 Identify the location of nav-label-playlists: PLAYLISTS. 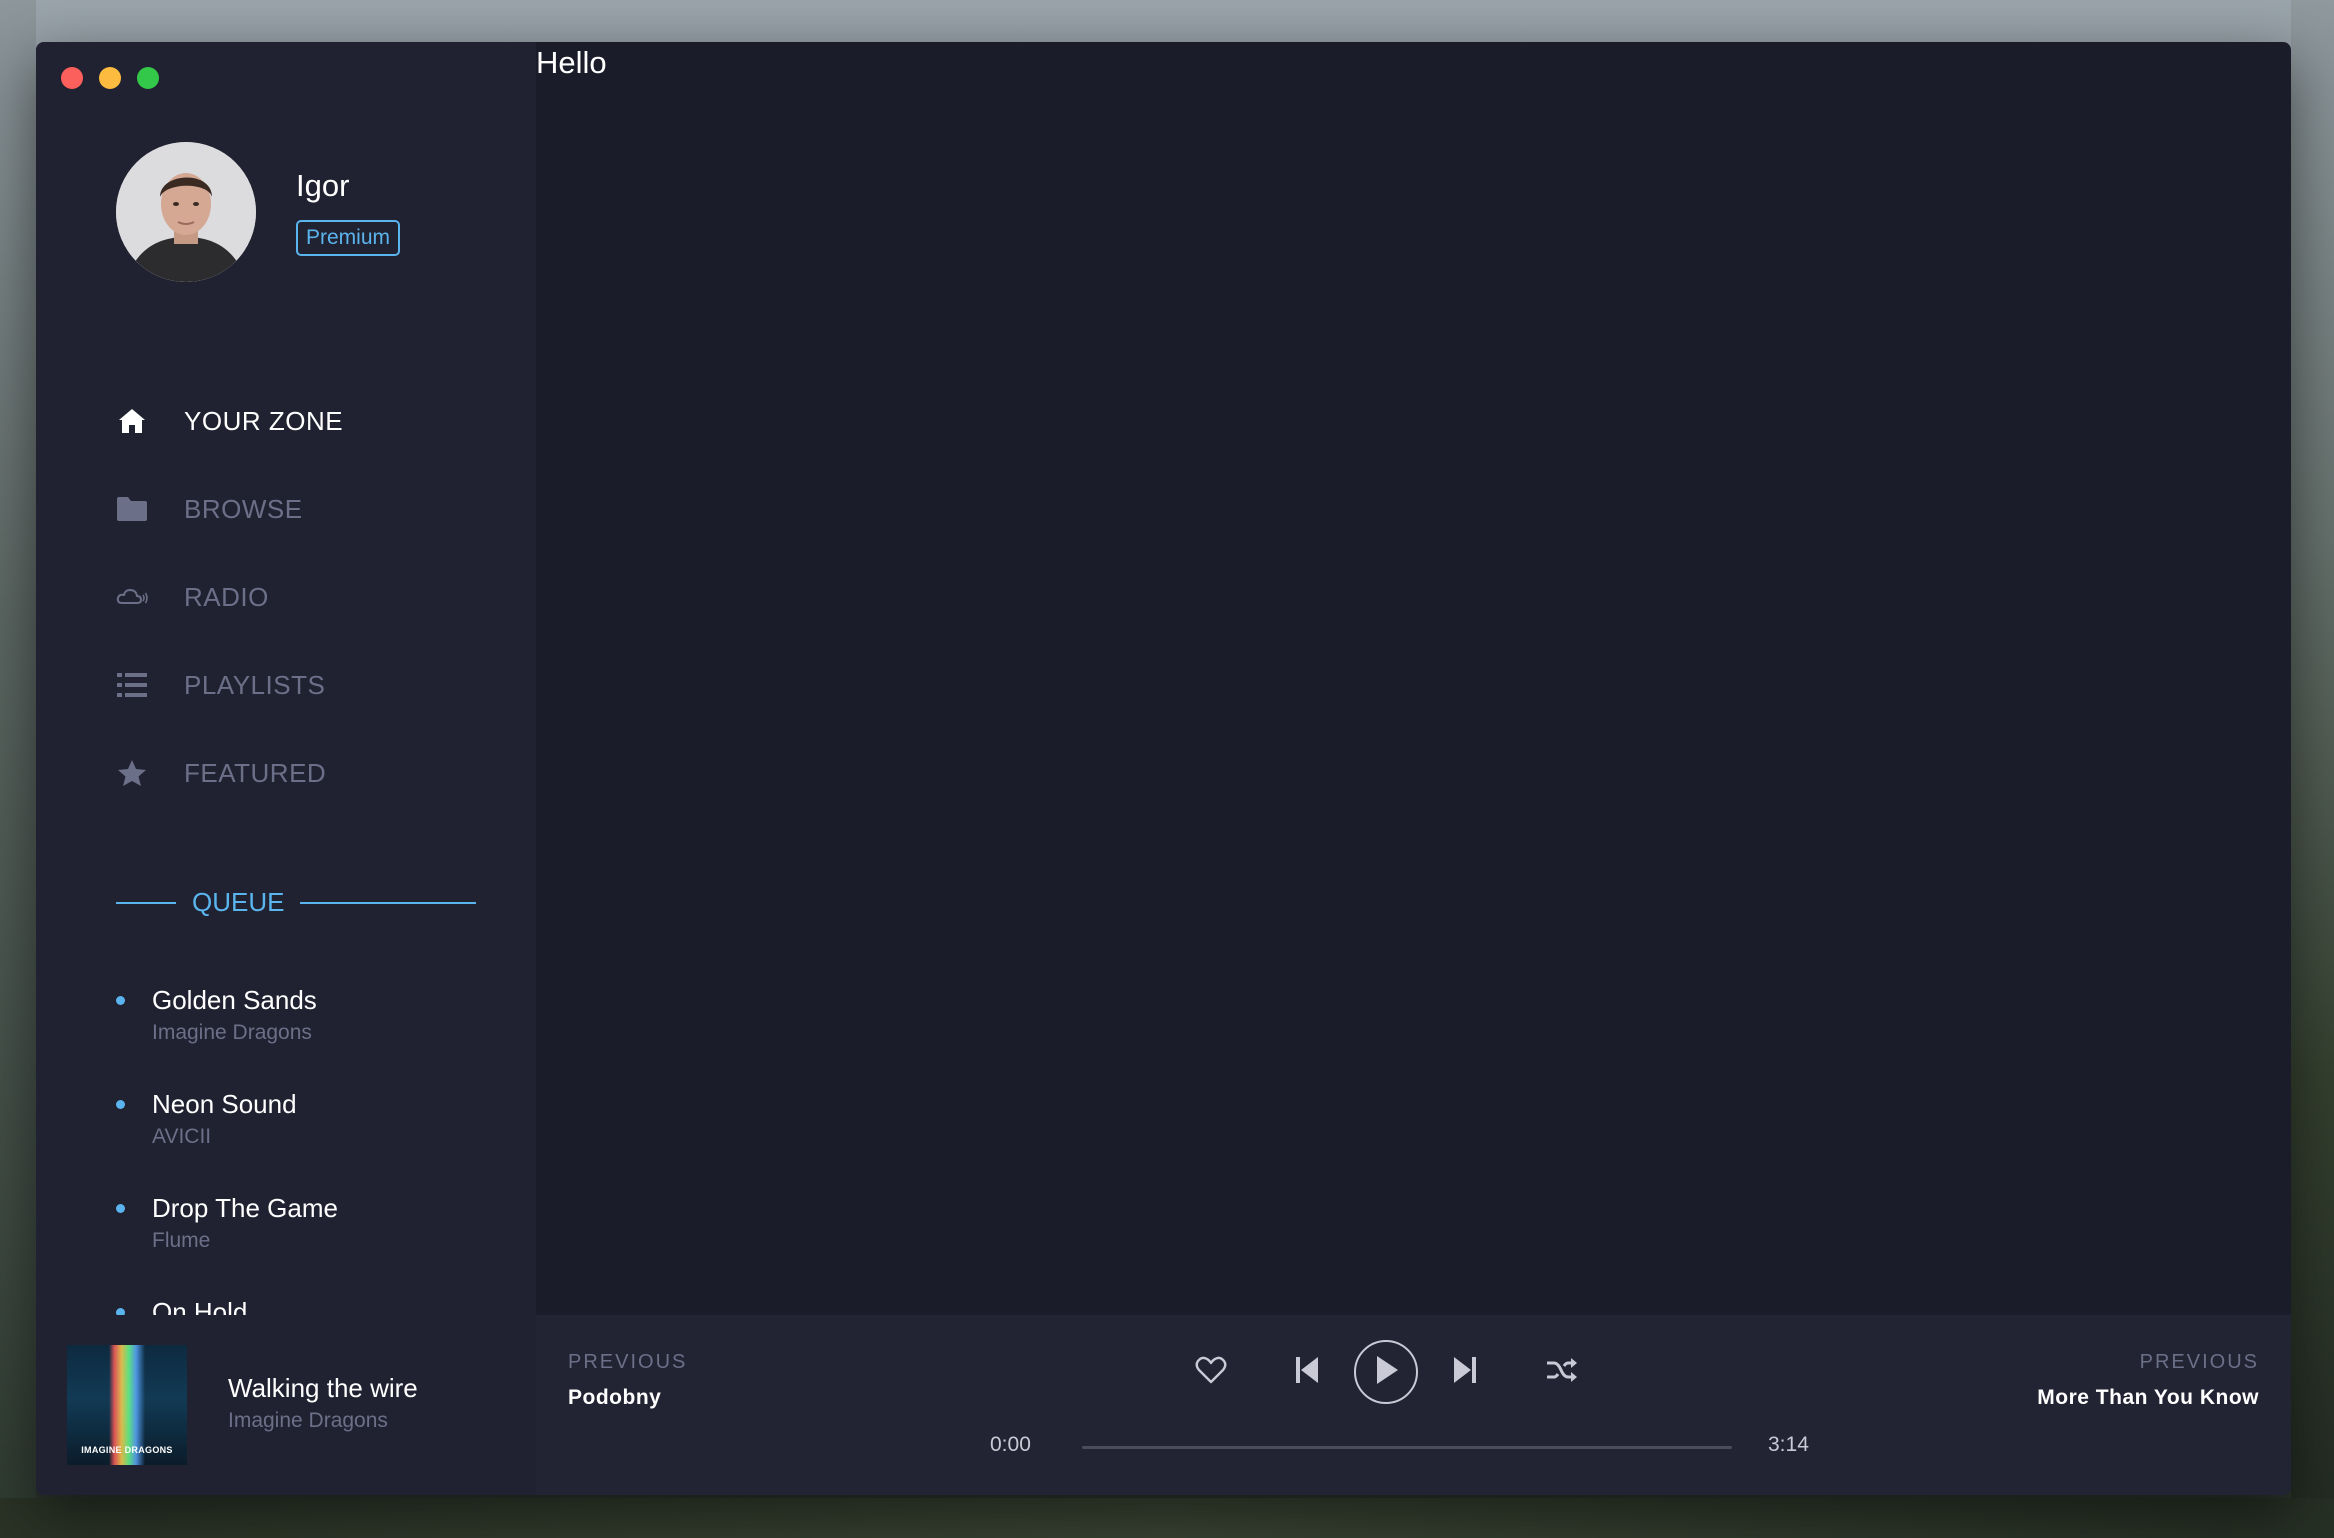
(255, 684).